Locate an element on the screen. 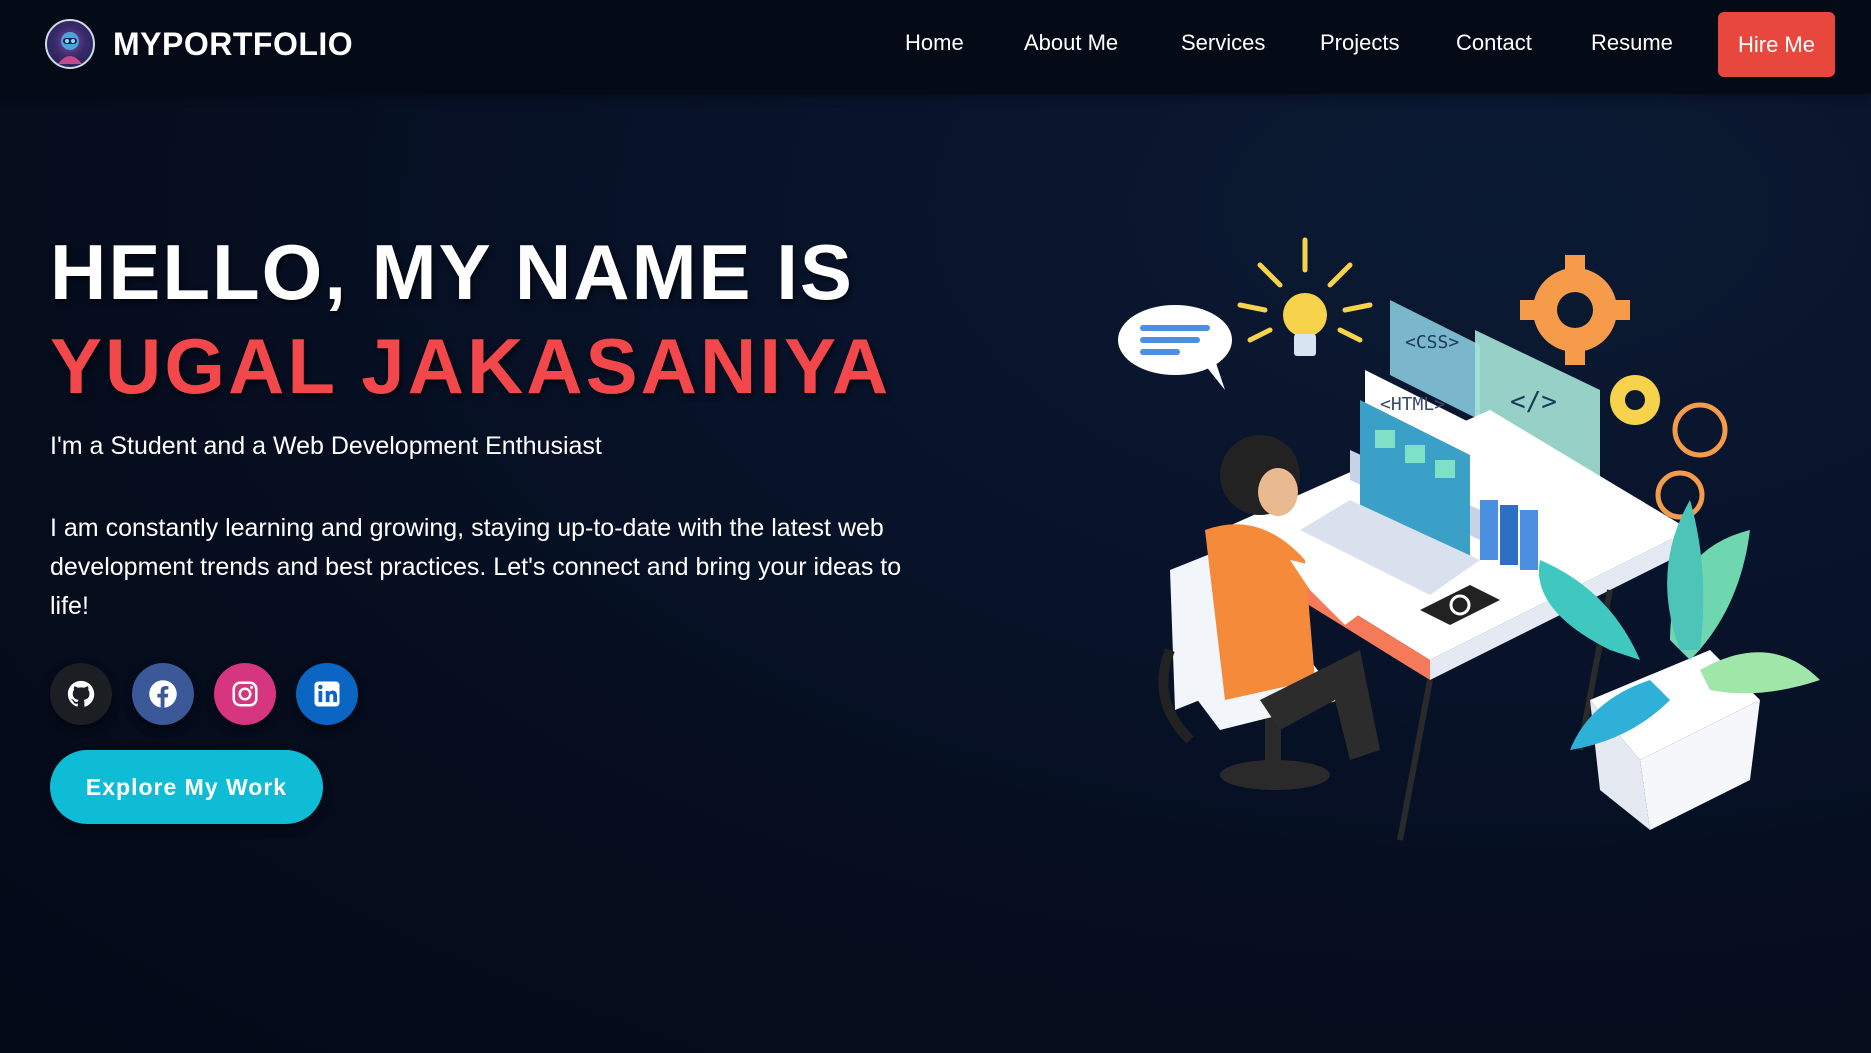  html-panel-label: <HTML> is located at coordinates (1412, 404).